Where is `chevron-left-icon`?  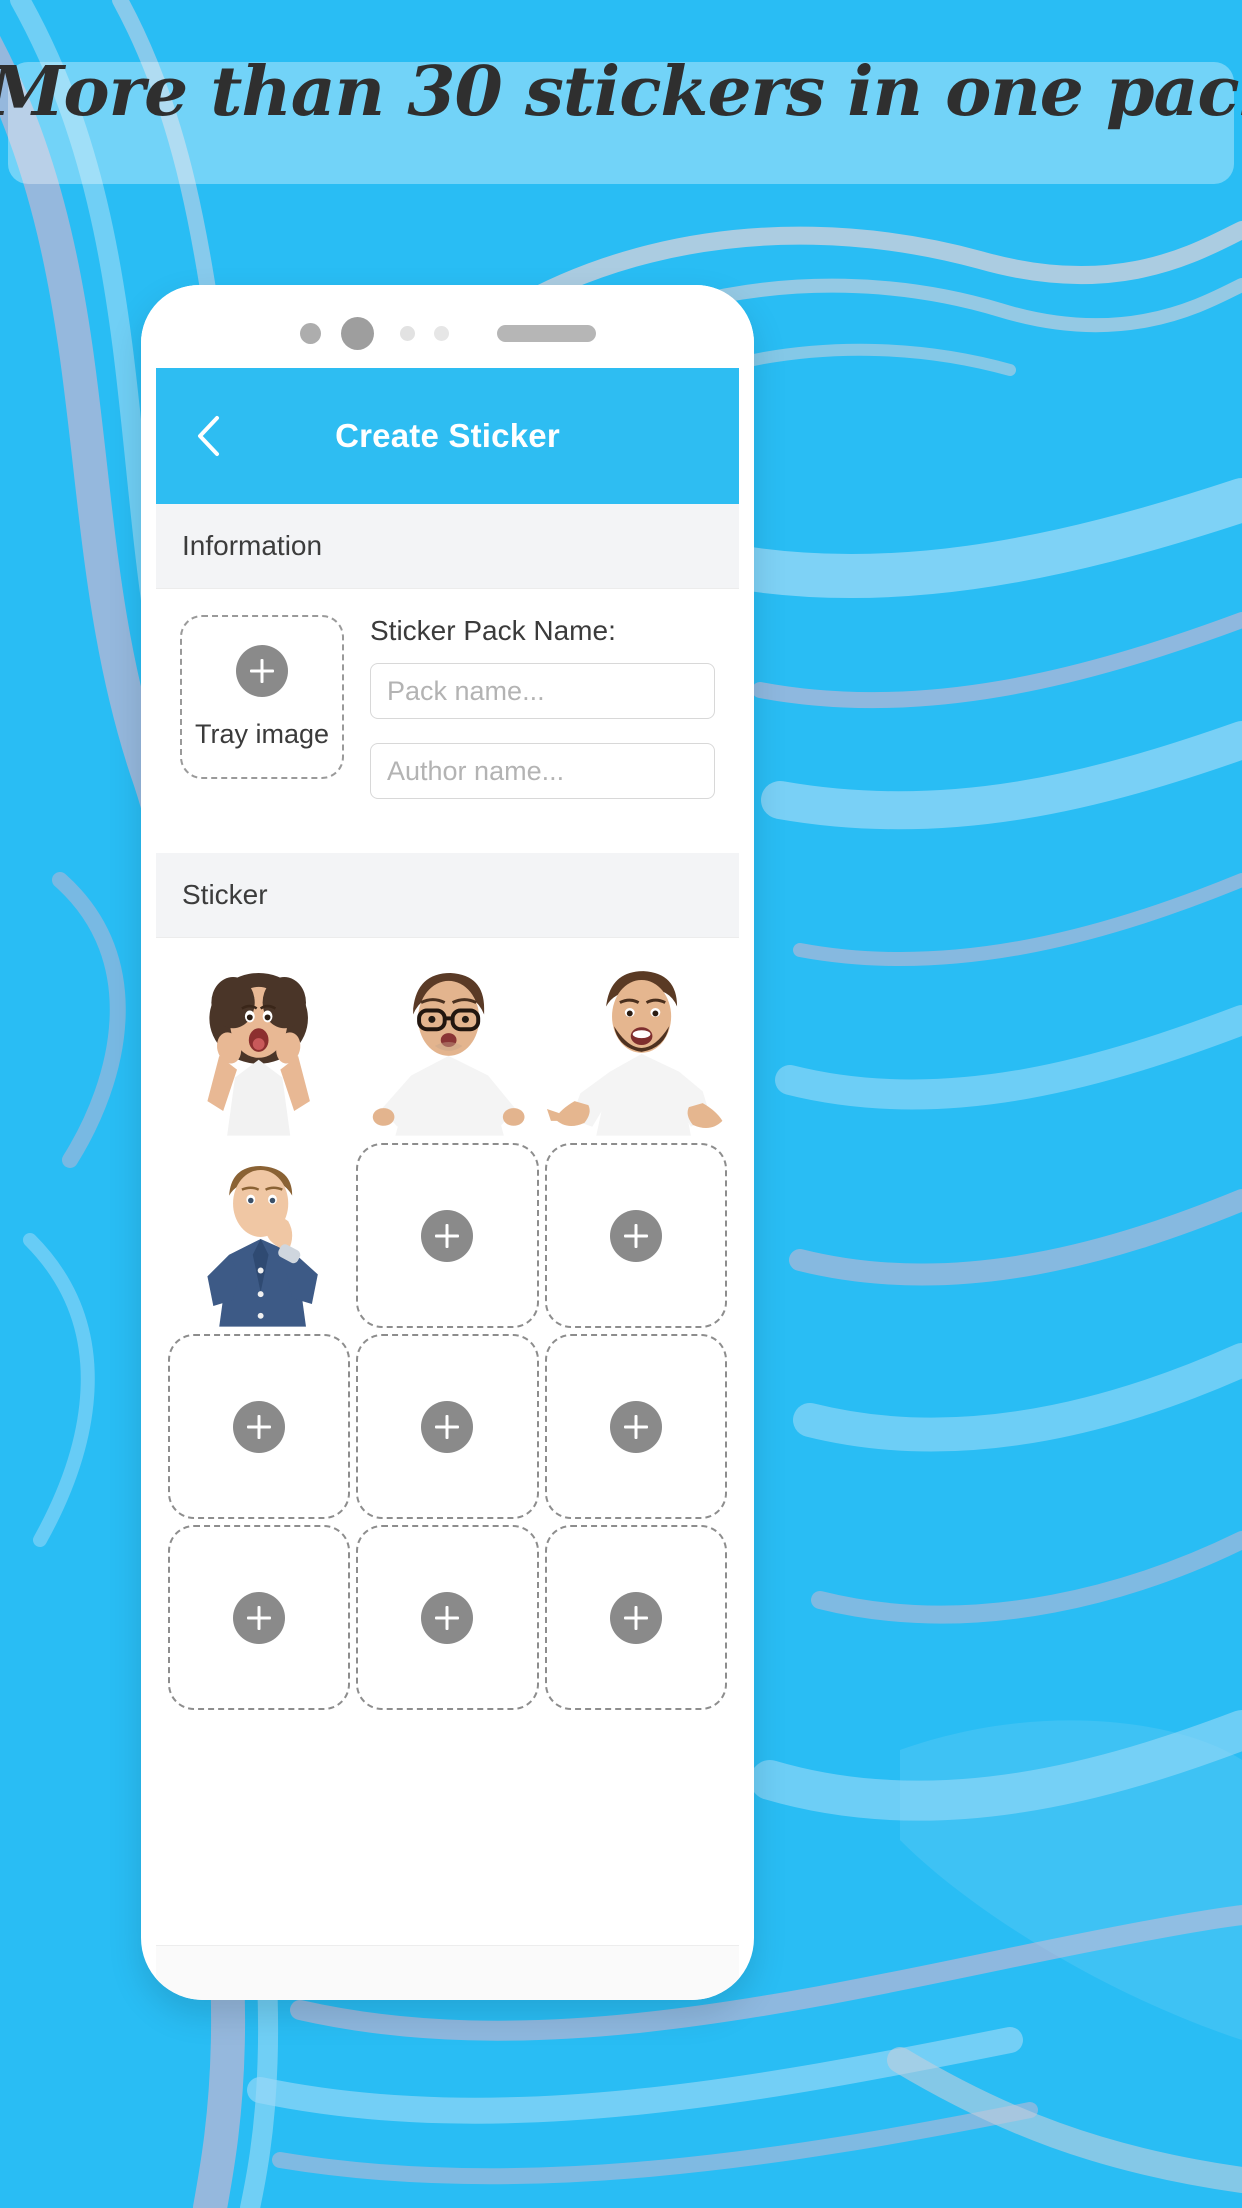 chevron-left-icon is located at coordinates (208, 436).